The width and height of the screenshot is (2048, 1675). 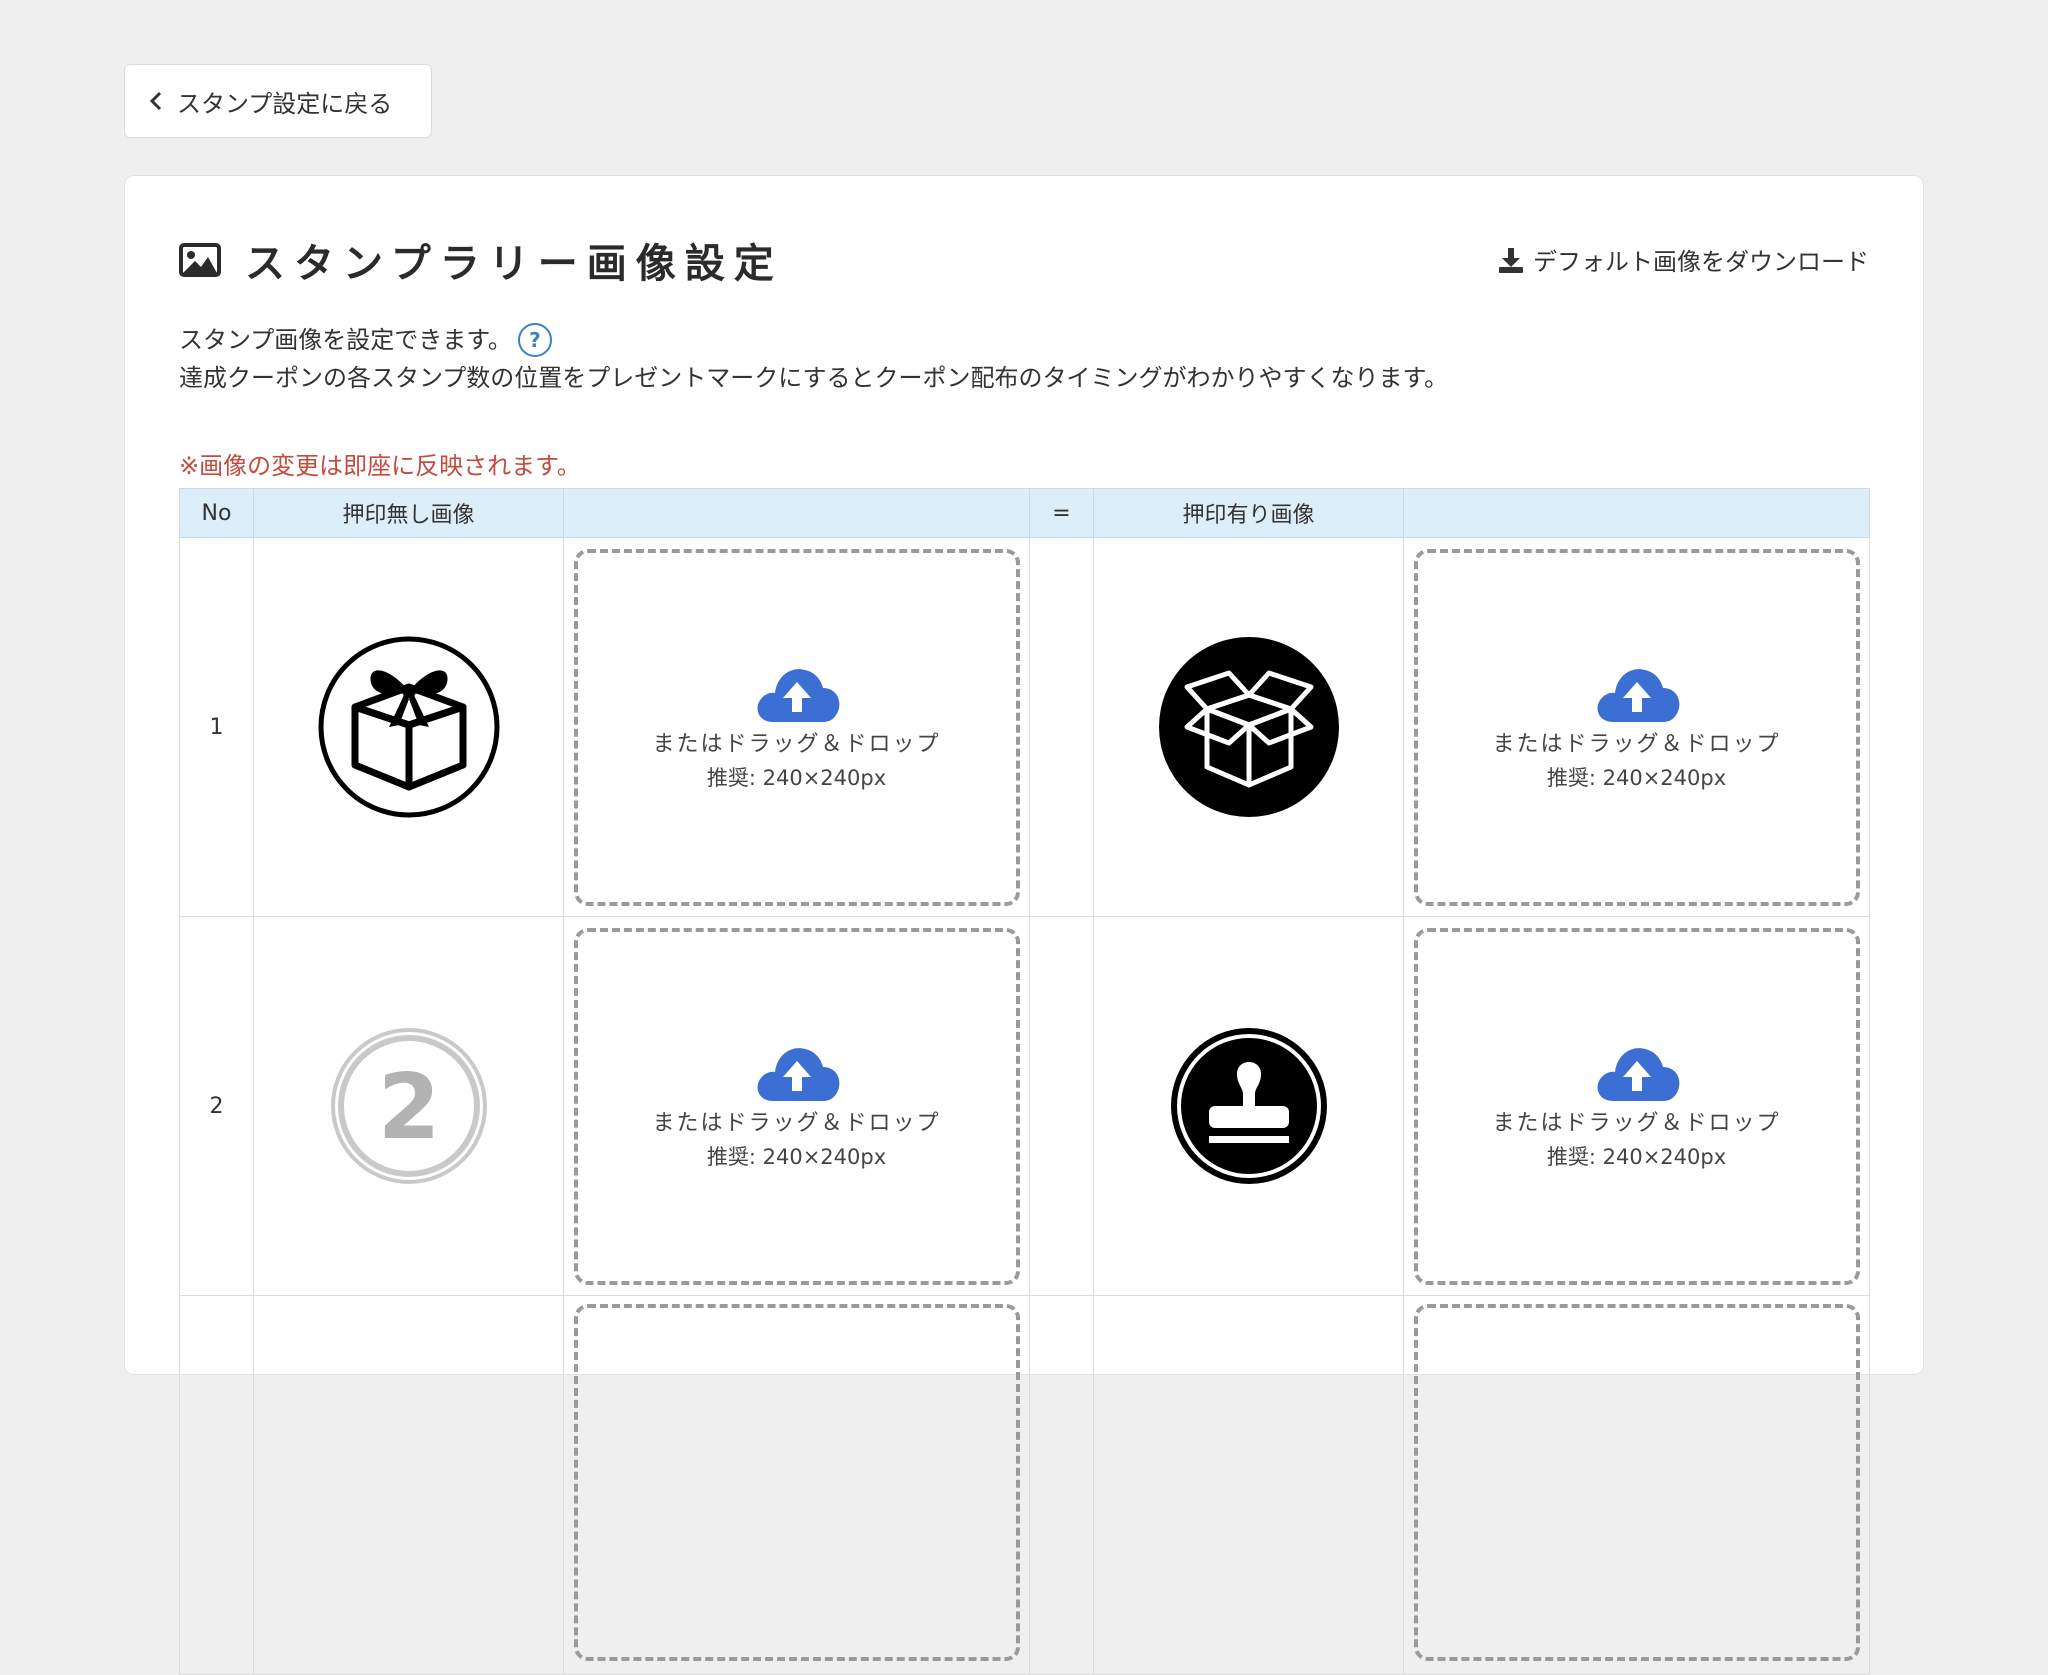 I want to click on help-icon: ?, so click(x=534, y=340).